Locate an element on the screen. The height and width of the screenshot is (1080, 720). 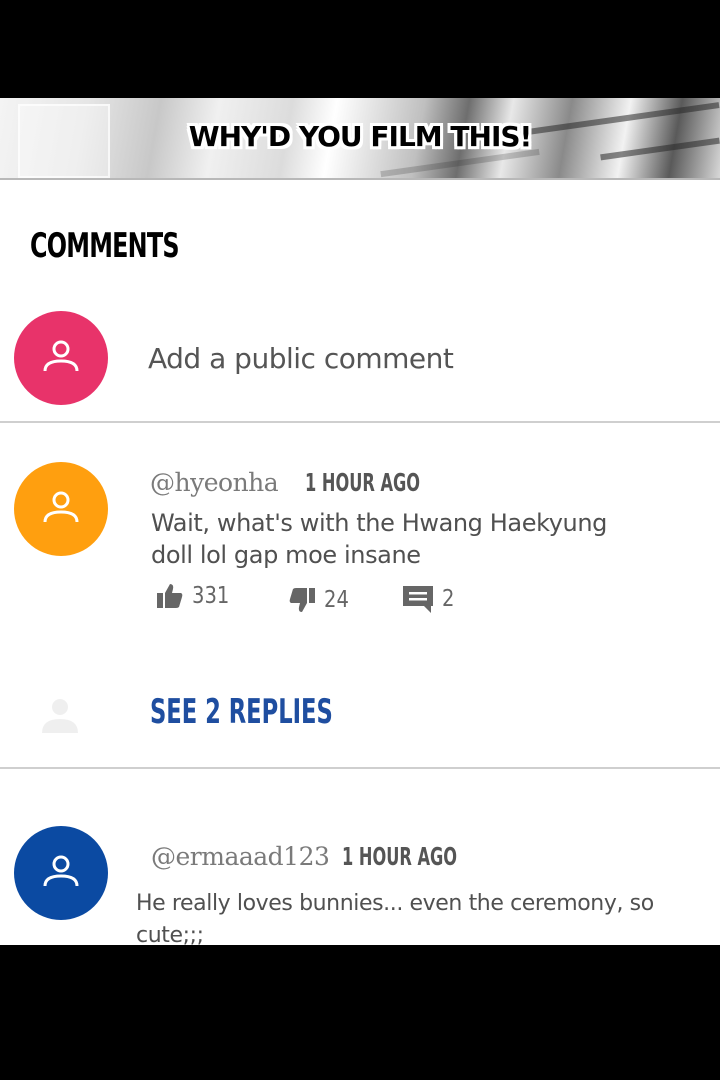
thumbs-down-icon is located at coordinates (302, 600).